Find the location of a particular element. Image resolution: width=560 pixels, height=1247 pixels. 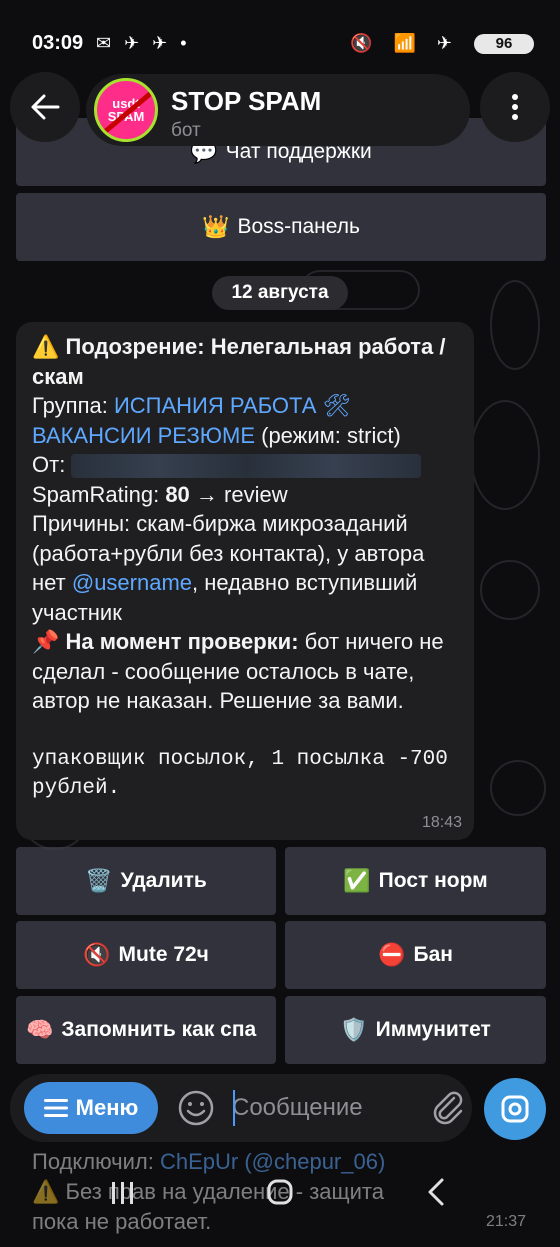

system-navigation-bar is located at coordinates (280, 1192).